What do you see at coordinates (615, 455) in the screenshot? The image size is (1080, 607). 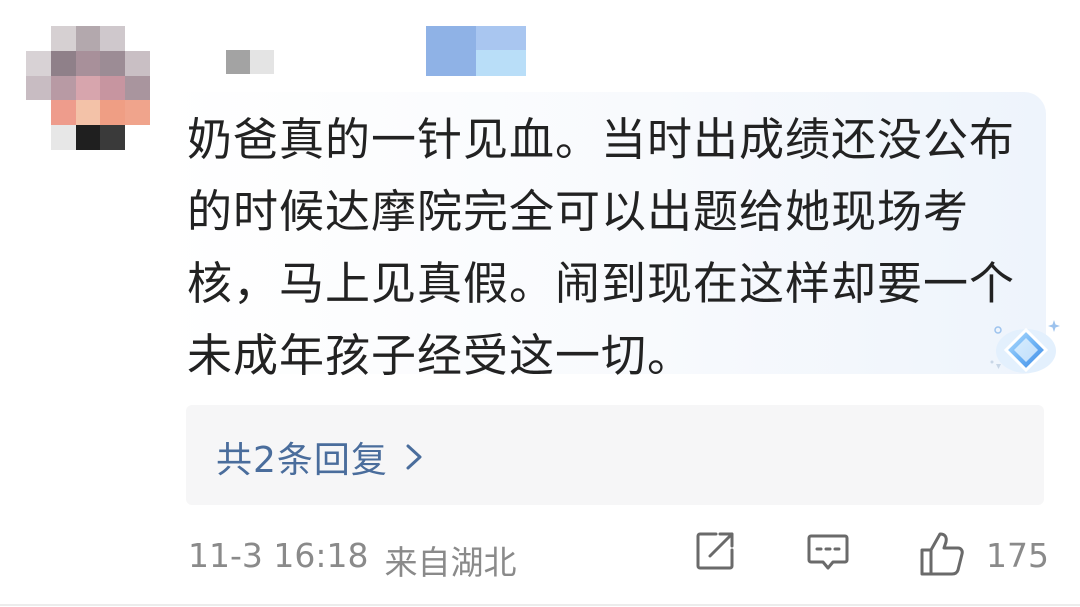 I see `replies-section: 共2条回复` at bounding box center [615, 455].